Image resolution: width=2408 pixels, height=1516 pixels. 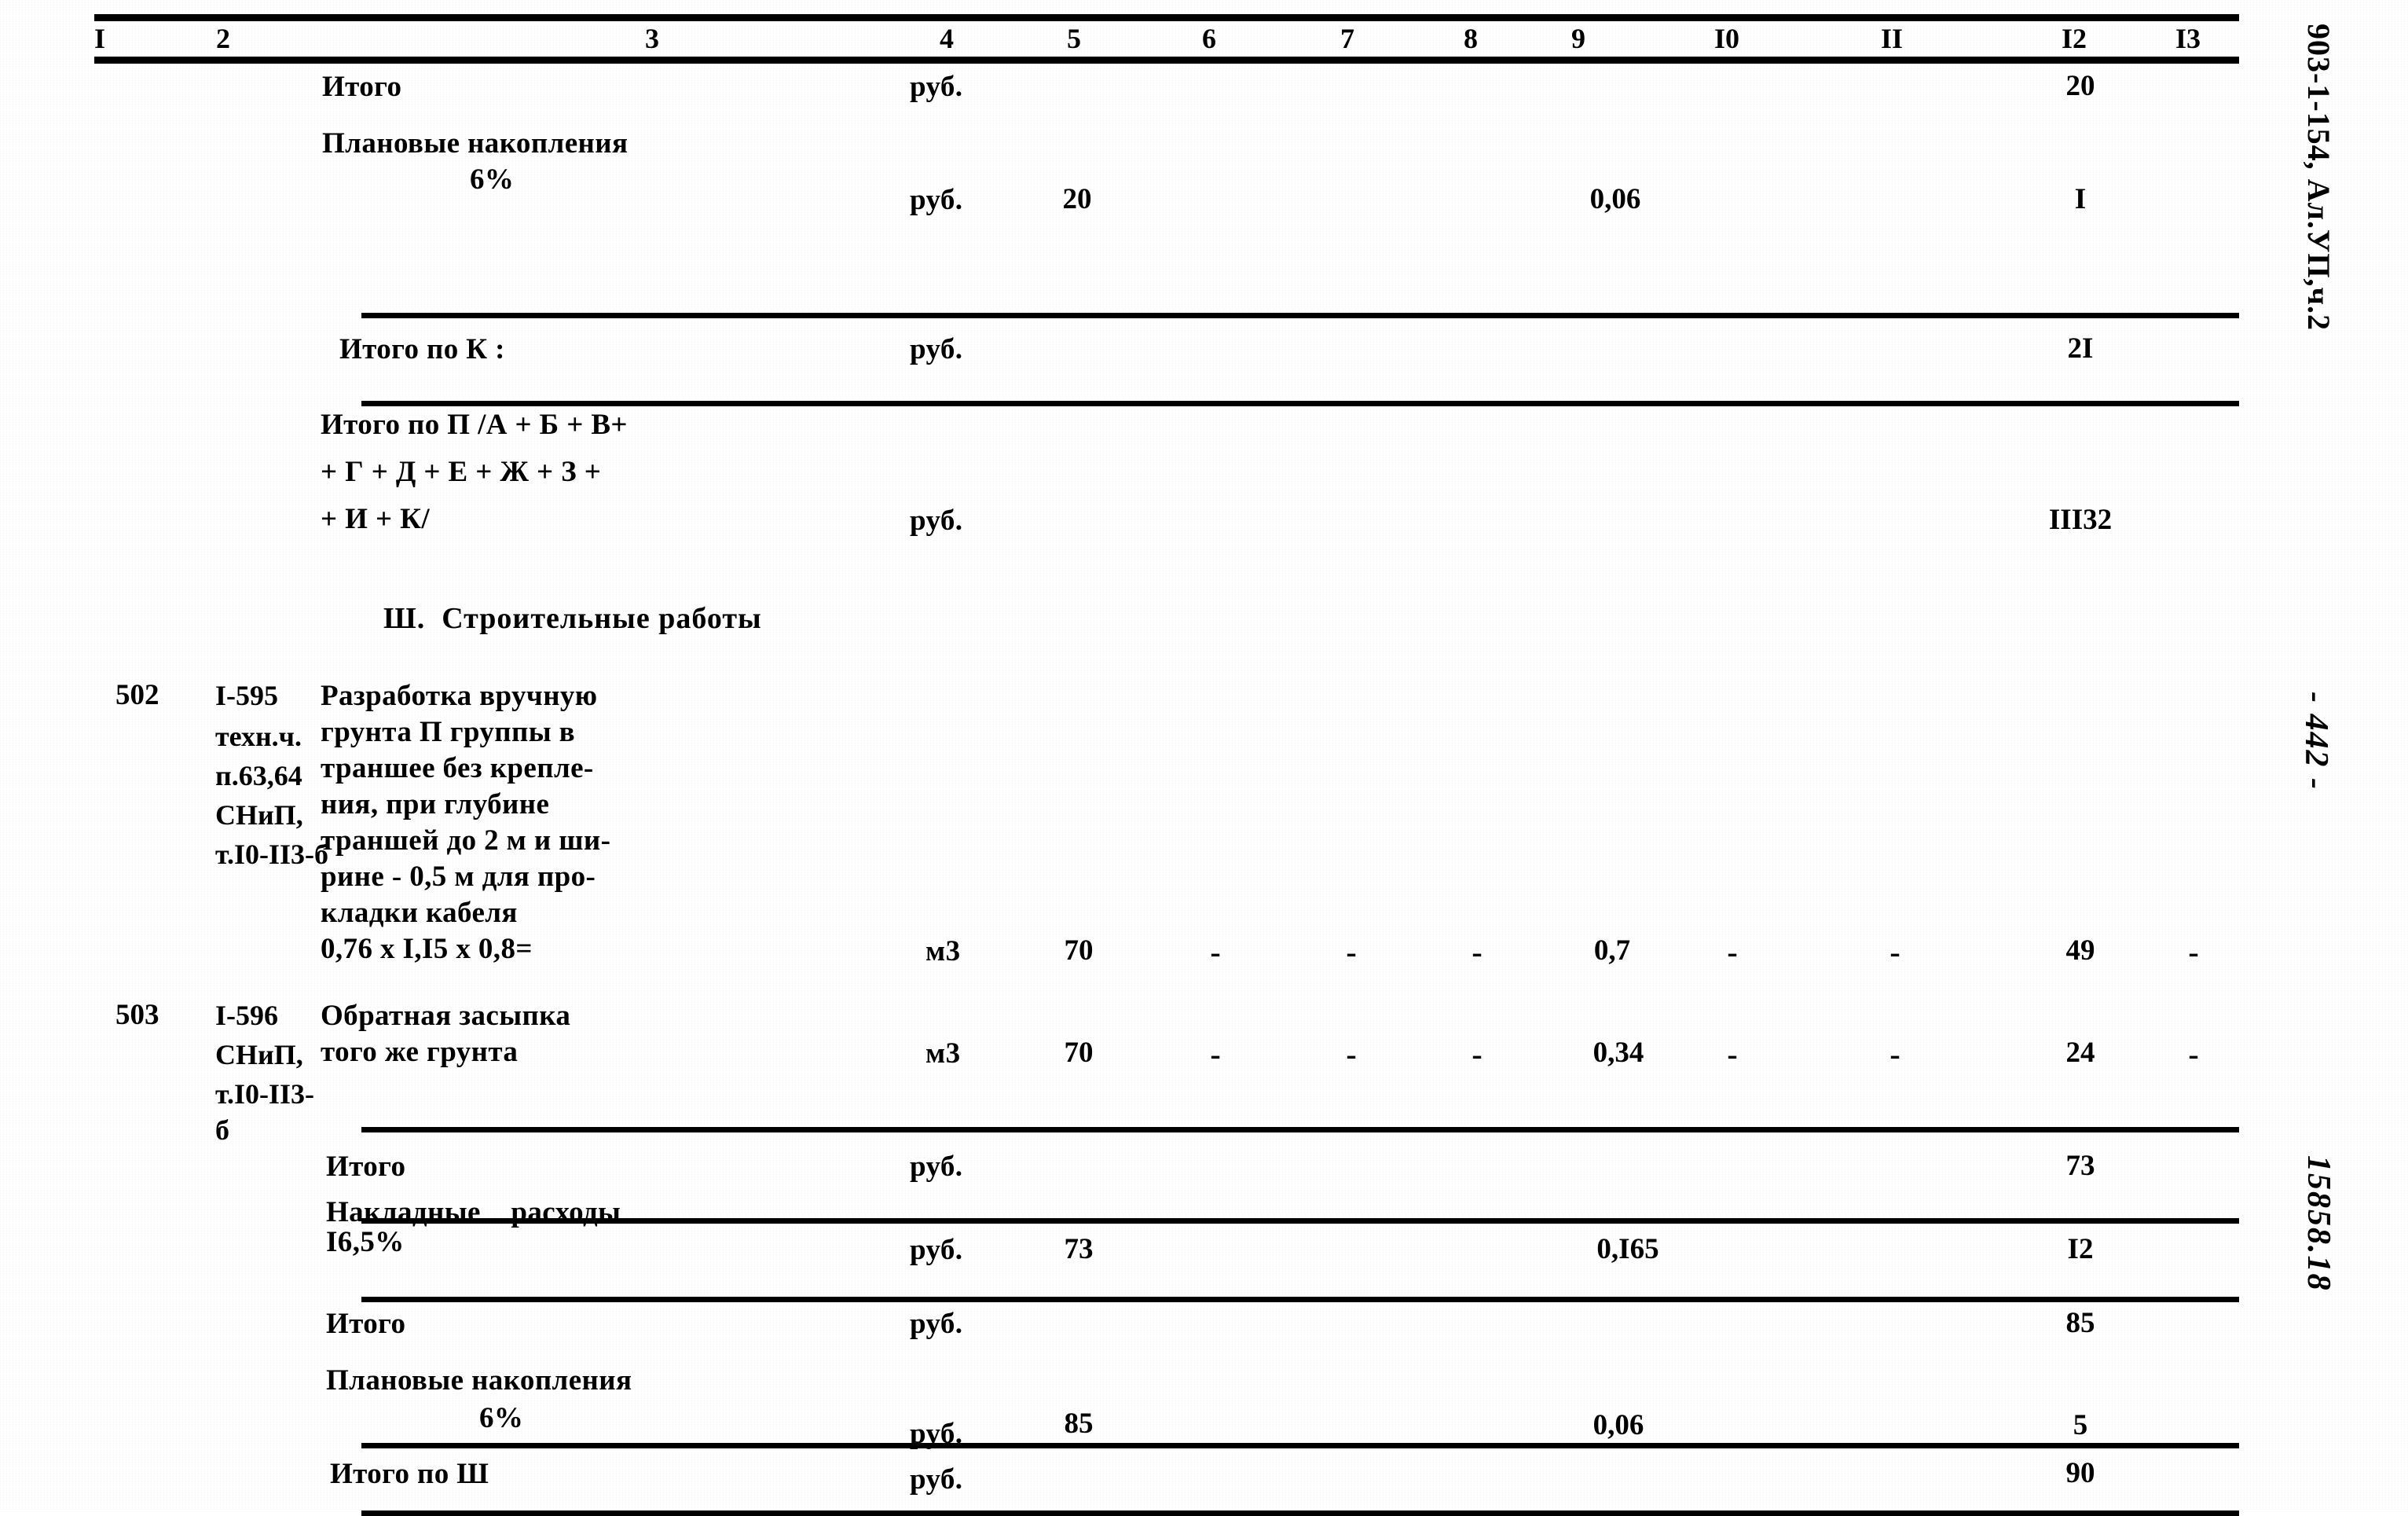 I want to click on row-itogo-3-unit: руб., so click(x=936, y=1324).